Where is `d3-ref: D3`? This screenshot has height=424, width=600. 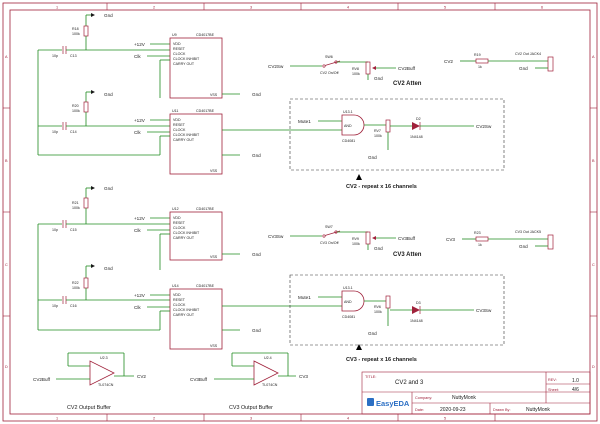
d3-ref: D3 is located at coordinates (418, 303).